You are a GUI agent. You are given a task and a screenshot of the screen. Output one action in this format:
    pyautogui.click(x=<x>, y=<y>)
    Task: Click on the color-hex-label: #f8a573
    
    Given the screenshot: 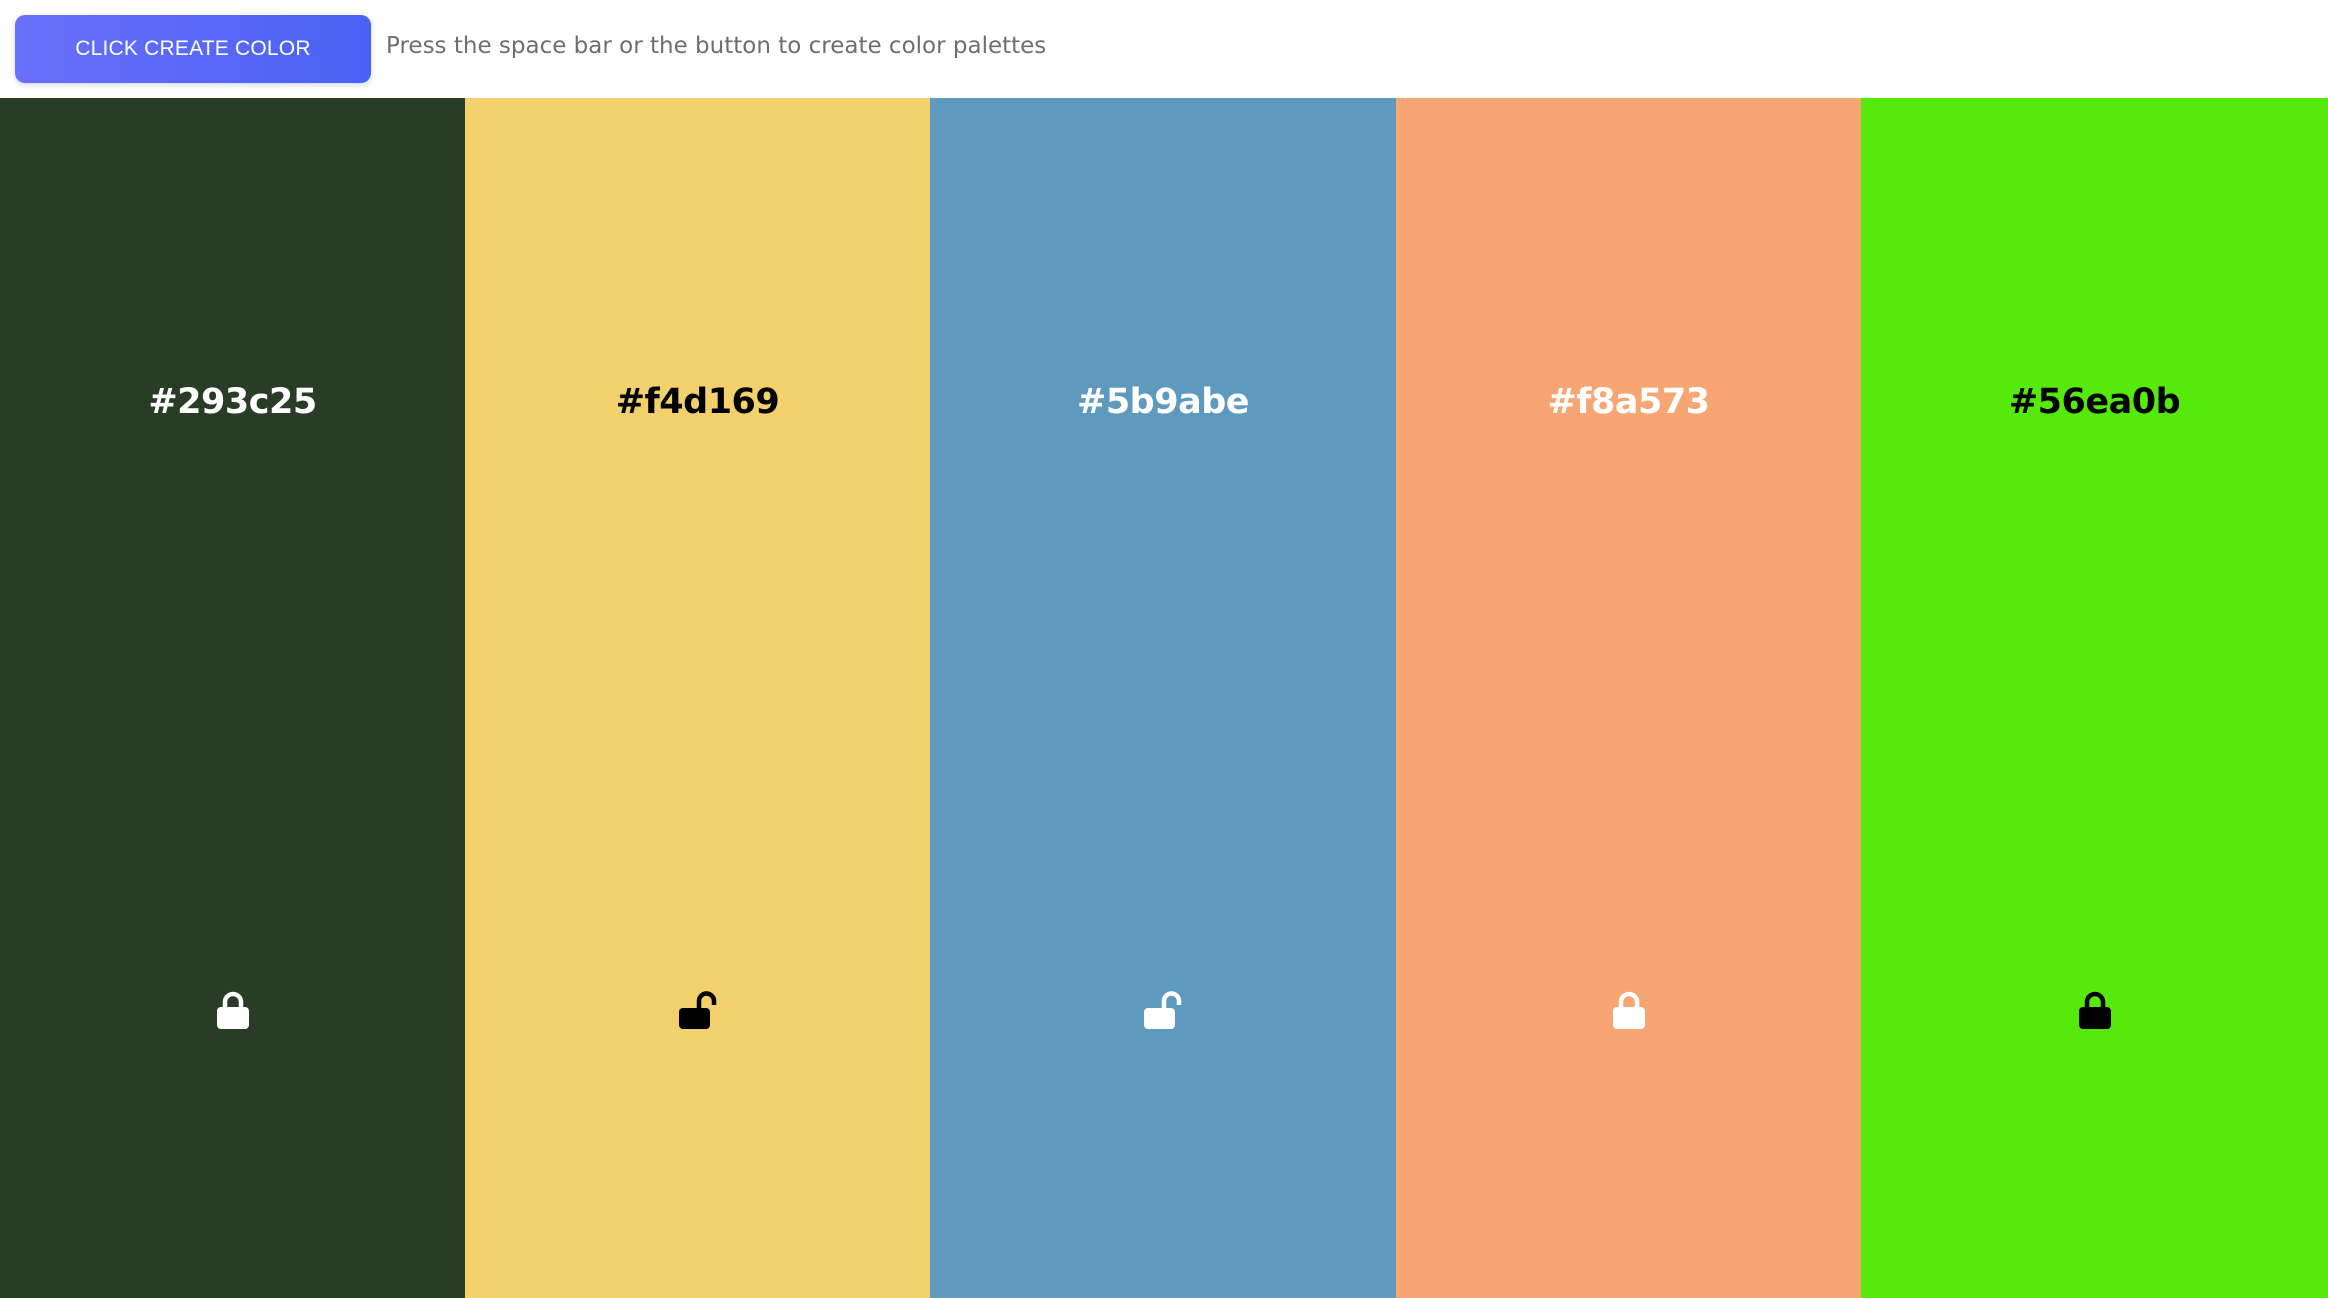 What is the action you would take?
    pyautogui.click(x=1628, y=402)
    